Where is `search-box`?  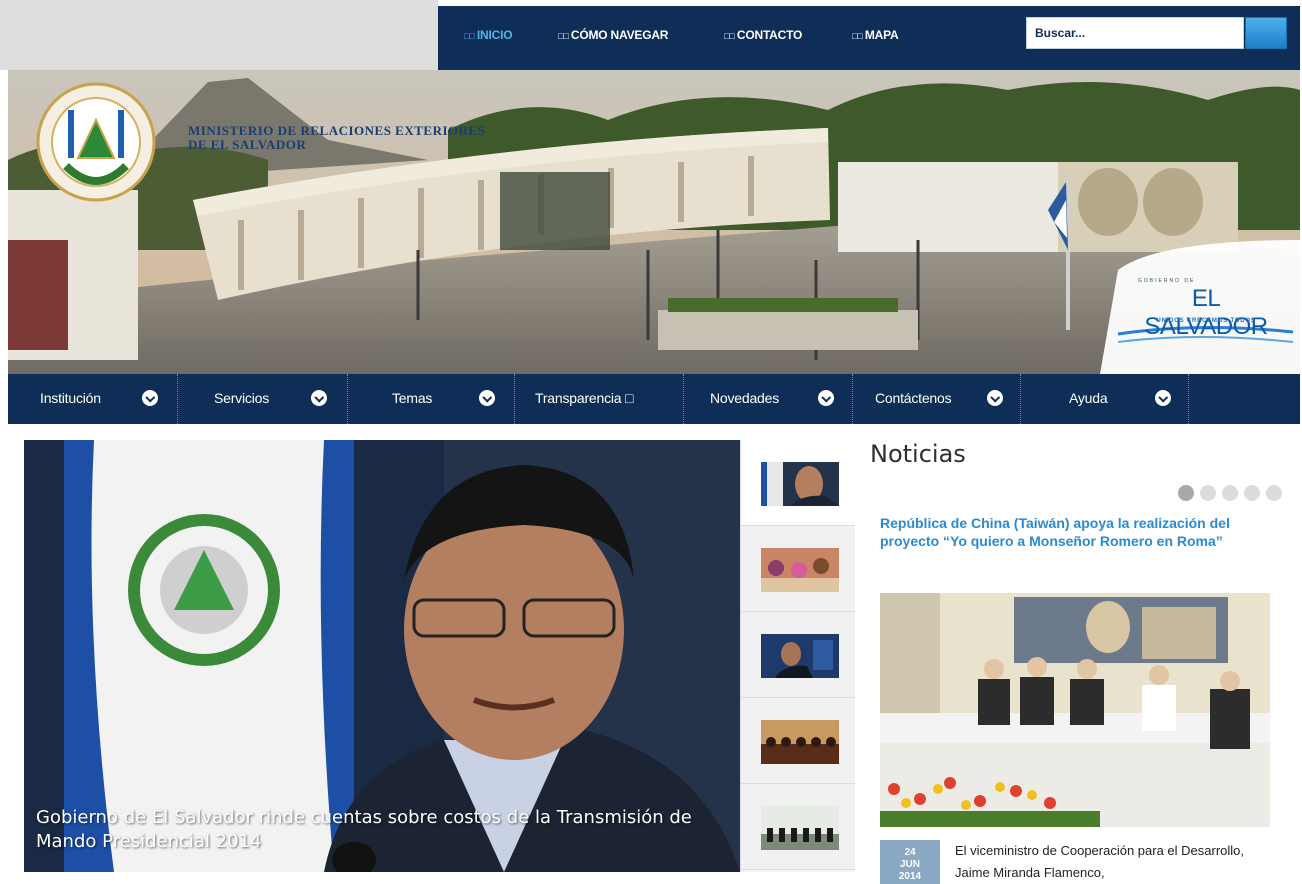
search-box is located at coordinates (1135, 33).